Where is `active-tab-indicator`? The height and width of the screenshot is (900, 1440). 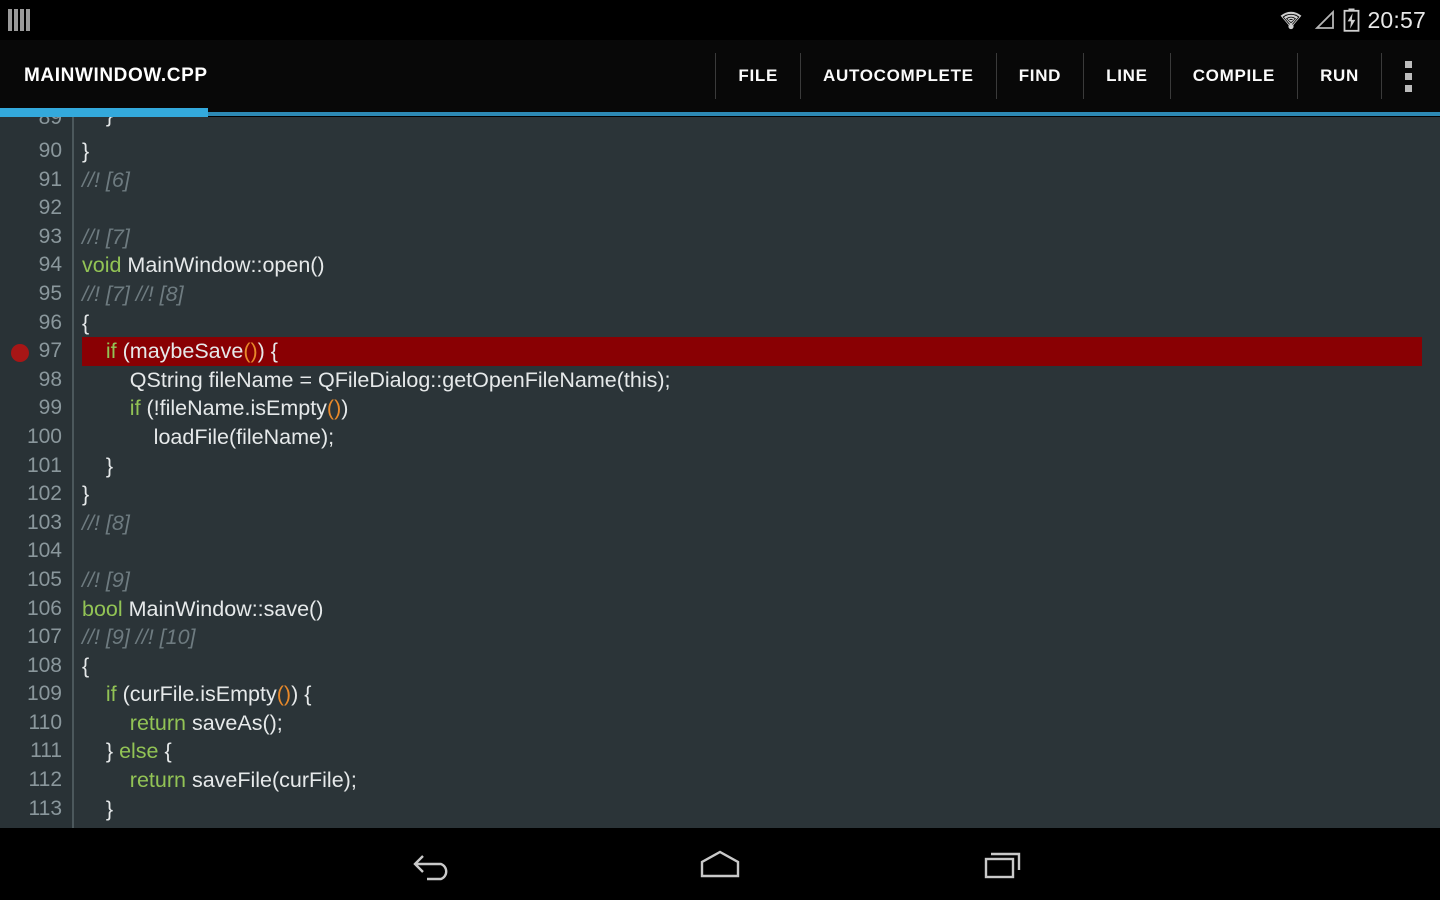
active-tab-indicator is located at coordinates (104, 112).